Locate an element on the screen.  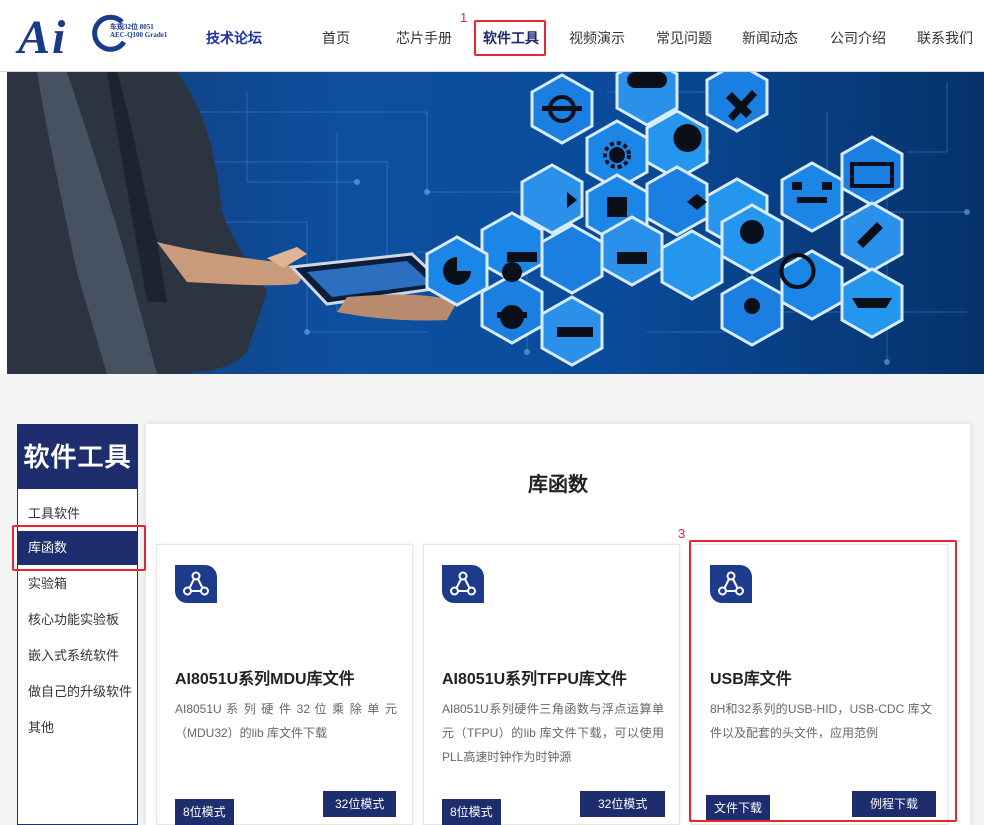
site-logo: Ai 车规32位 8051 AEC-Q100 Grade1 is located at coordinates (93, 37).